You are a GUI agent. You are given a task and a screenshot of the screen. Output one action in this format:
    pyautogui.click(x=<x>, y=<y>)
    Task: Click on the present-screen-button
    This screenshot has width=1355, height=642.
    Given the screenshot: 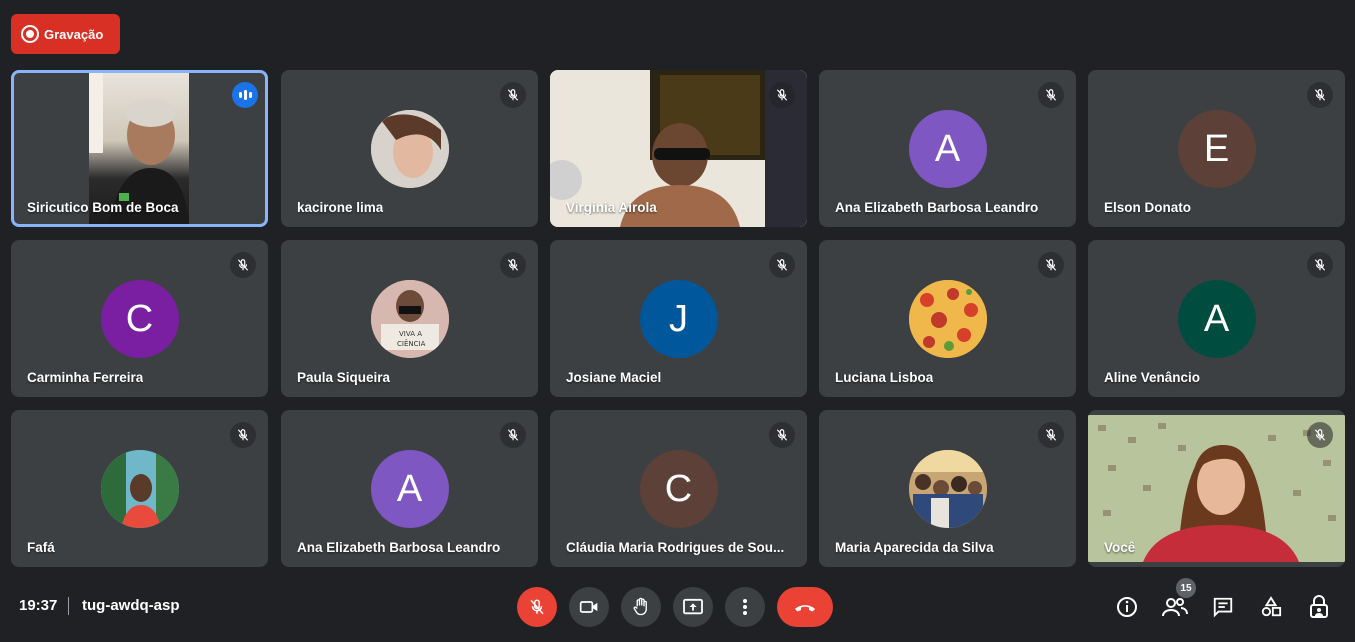 What is the action you would take?
    pyautogui.click(x=693, y=607)
    